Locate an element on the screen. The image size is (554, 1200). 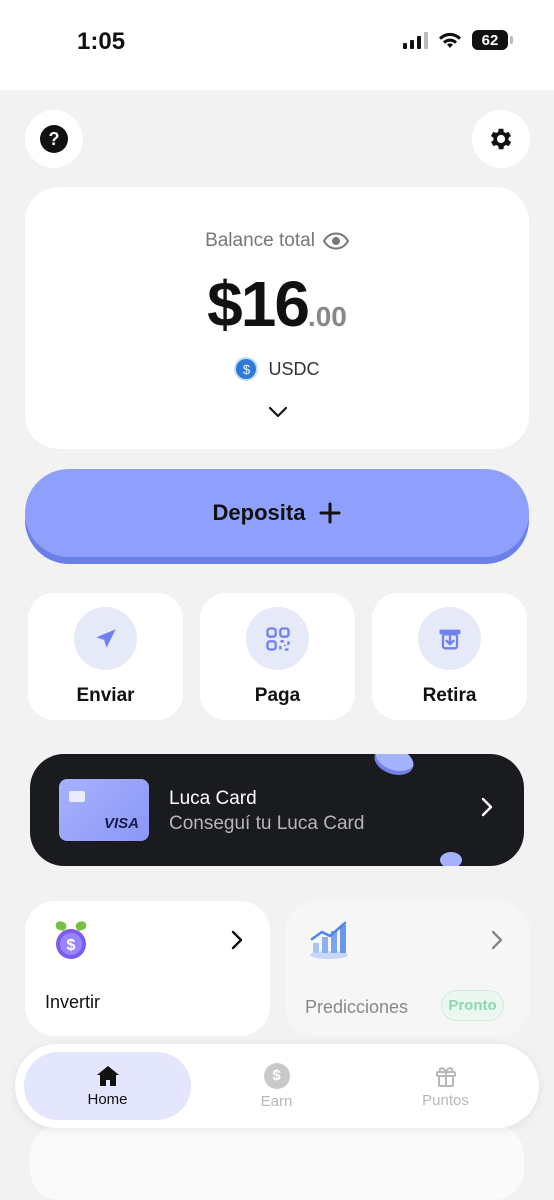
nav-item-home: Home is located at coordinates (107, 1086).